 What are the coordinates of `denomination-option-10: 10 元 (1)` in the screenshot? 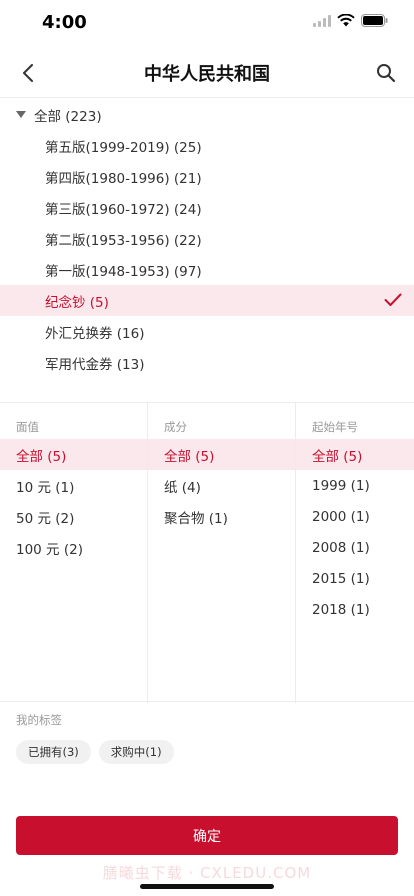 It's located at (73, 485).